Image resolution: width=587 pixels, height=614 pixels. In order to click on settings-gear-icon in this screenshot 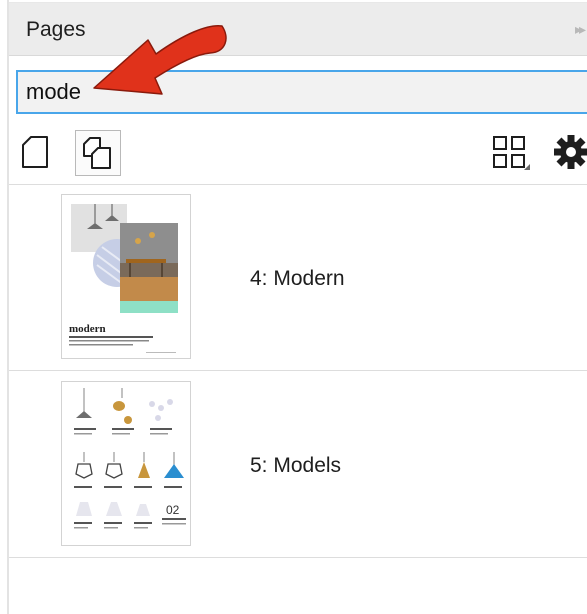, I will do `click(570, 152)`.